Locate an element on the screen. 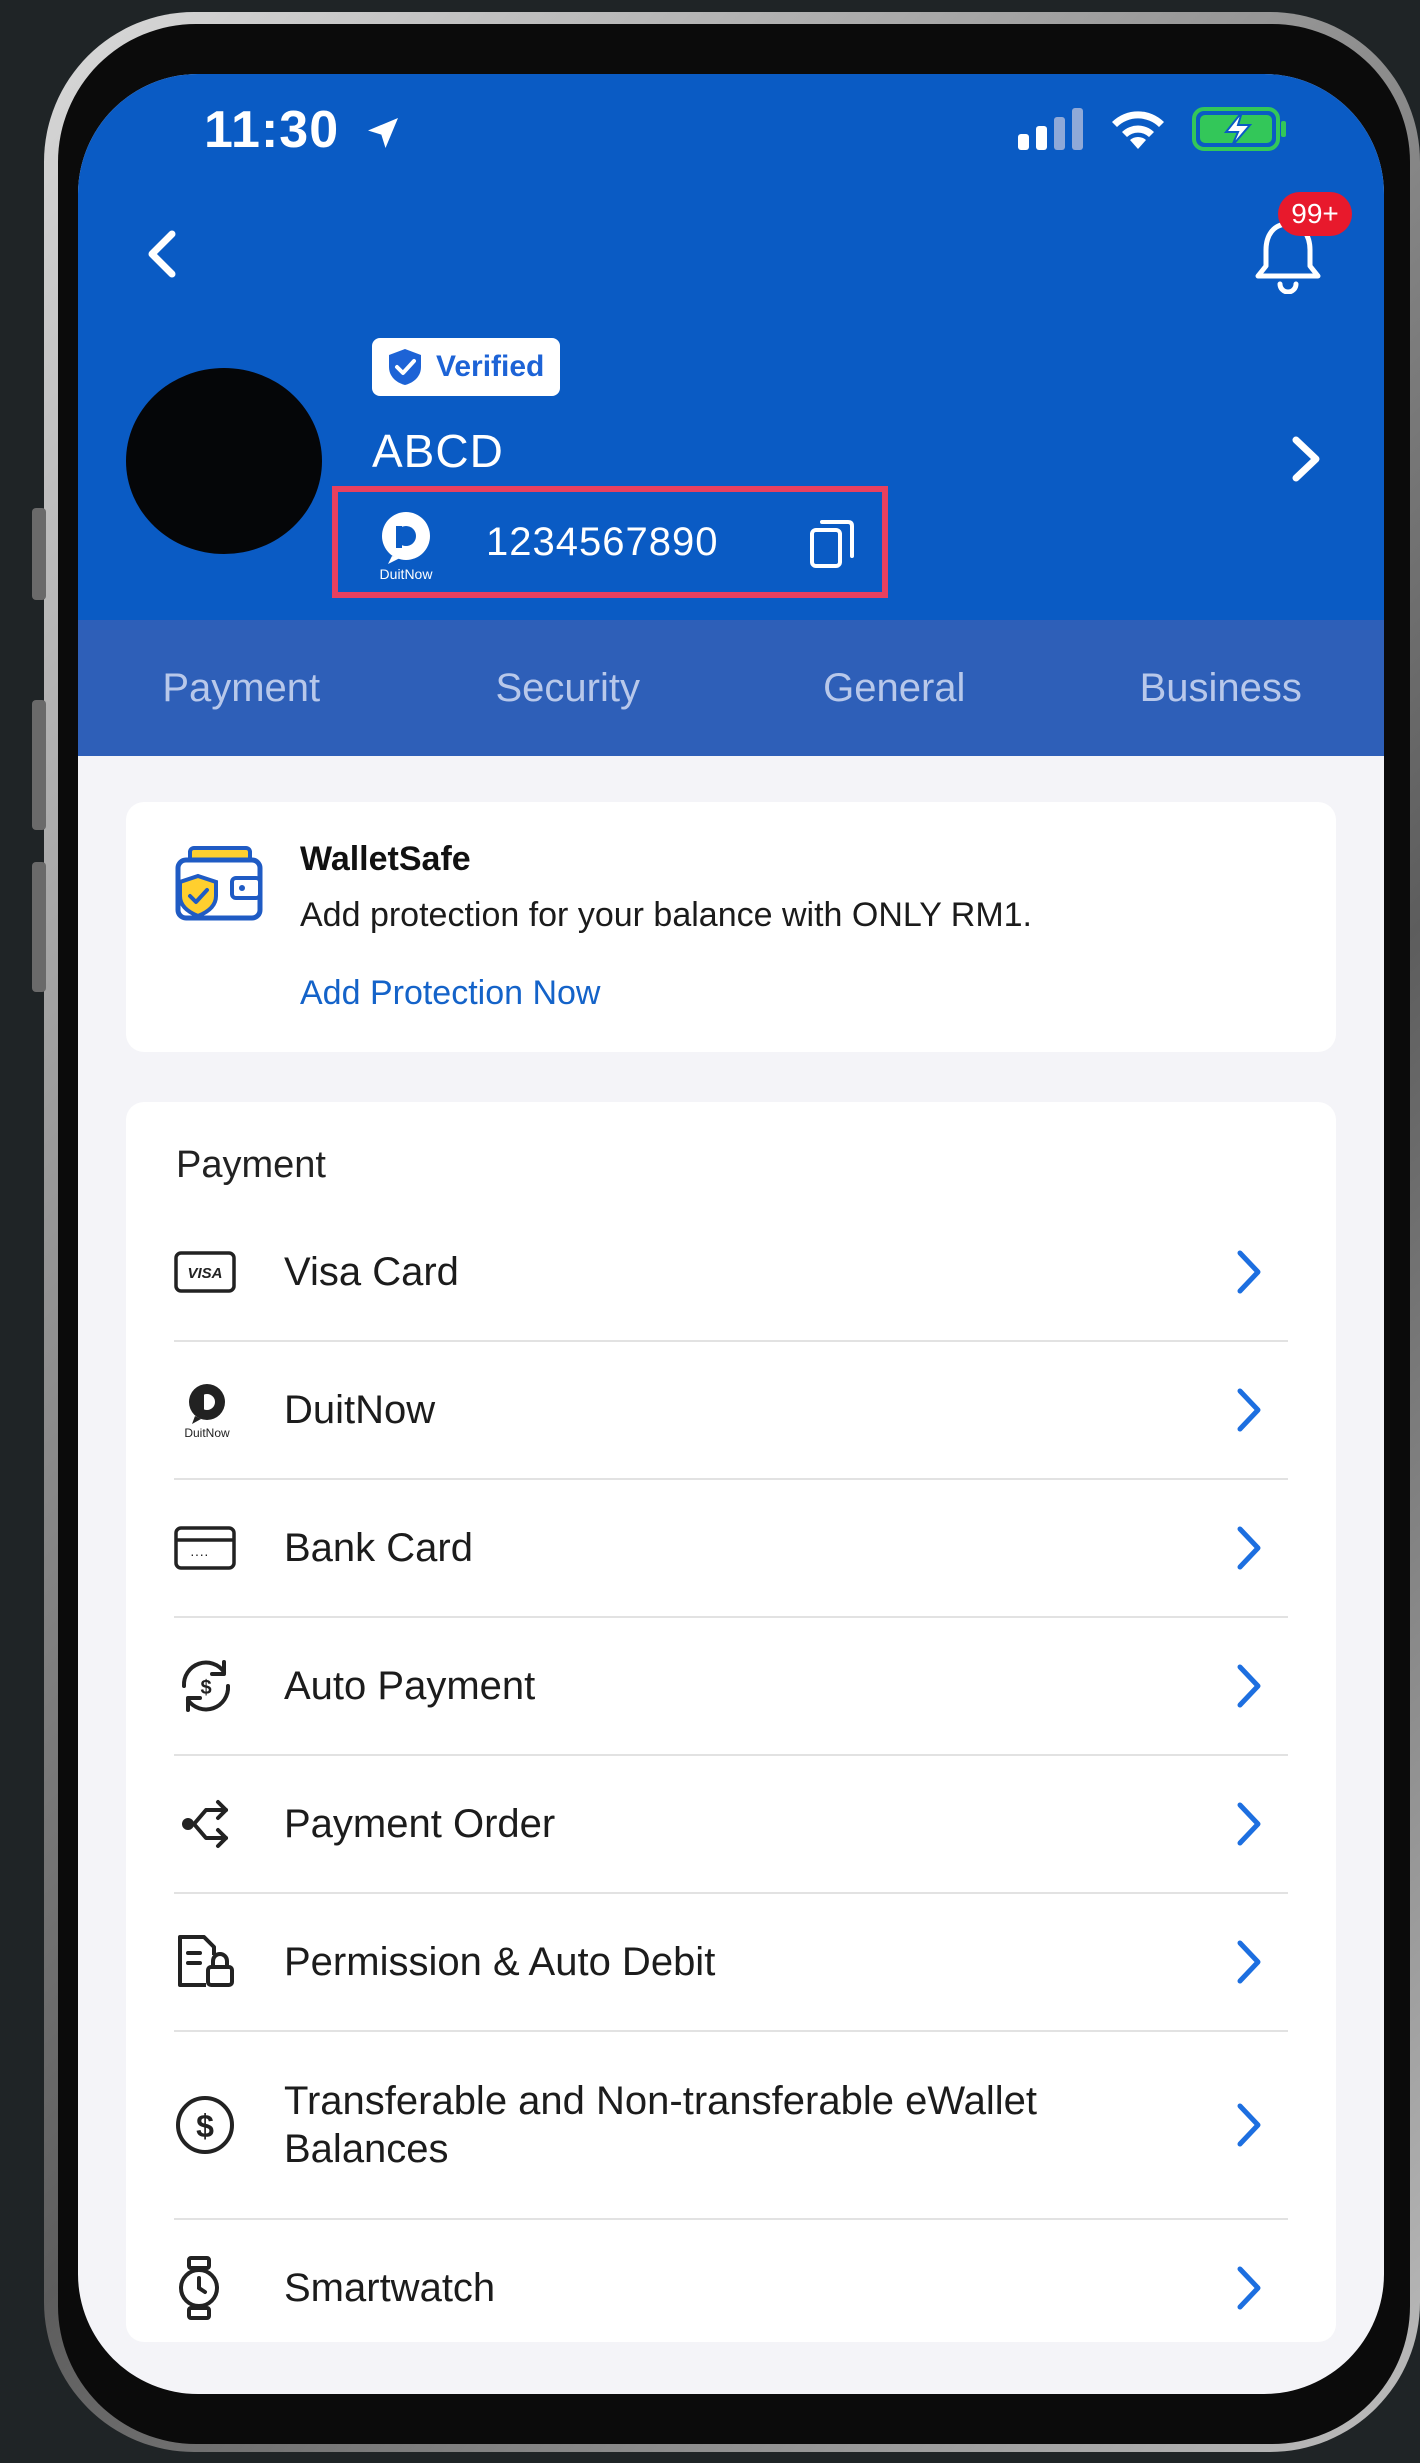 This screenshot has height=2463, width=1420. list-item-label: DuitNow is located at coordinates (360, 1410).